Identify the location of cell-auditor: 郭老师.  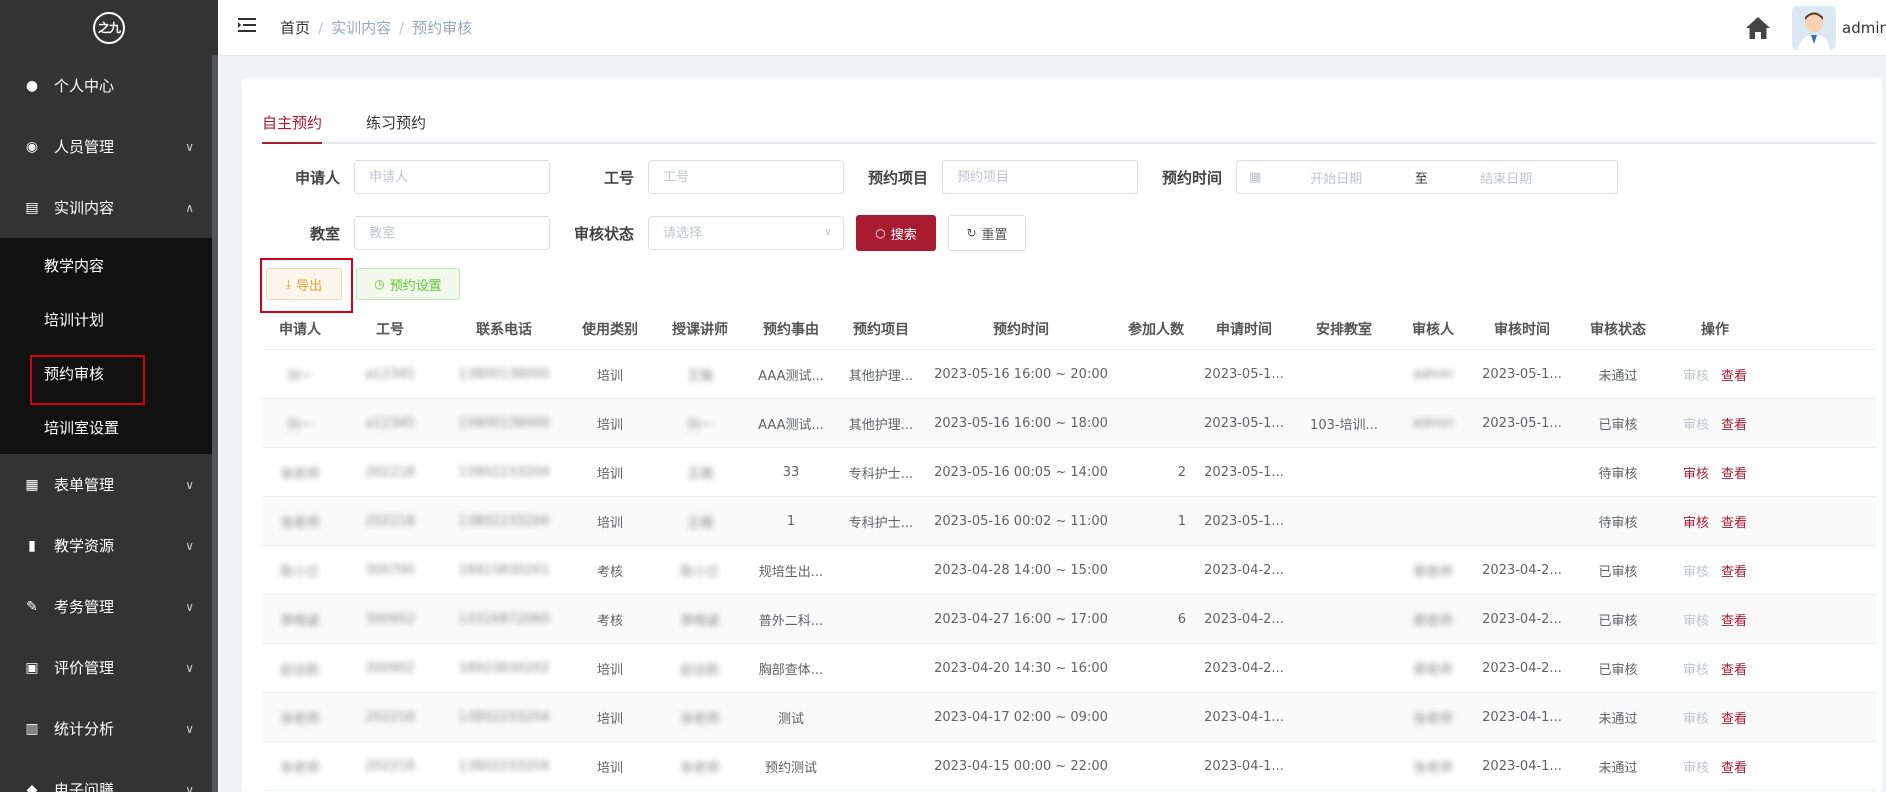
(1433, 670).